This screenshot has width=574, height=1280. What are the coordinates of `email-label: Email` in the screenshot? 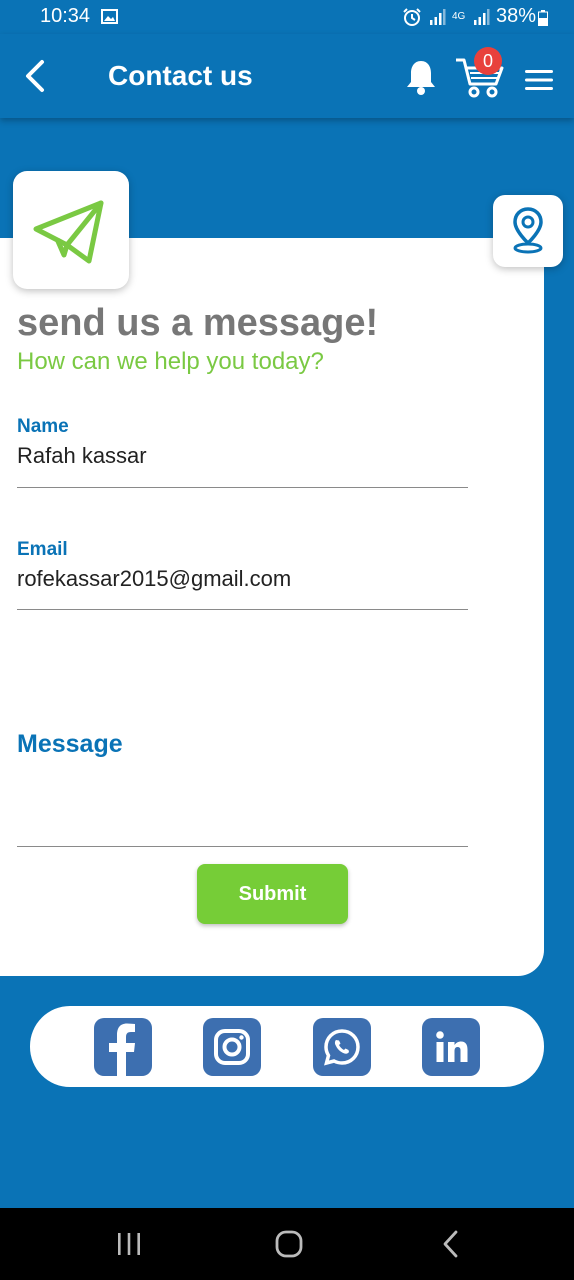 It's located at (42, 549).